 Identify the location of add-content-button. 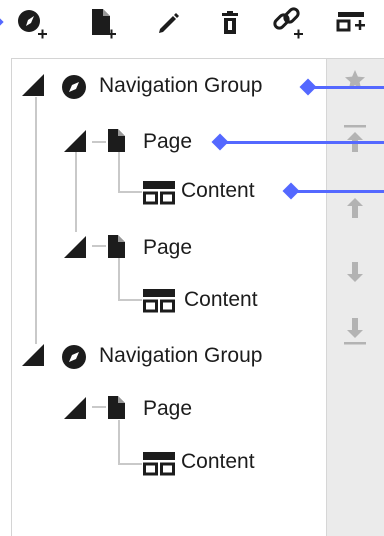
(352, 23).